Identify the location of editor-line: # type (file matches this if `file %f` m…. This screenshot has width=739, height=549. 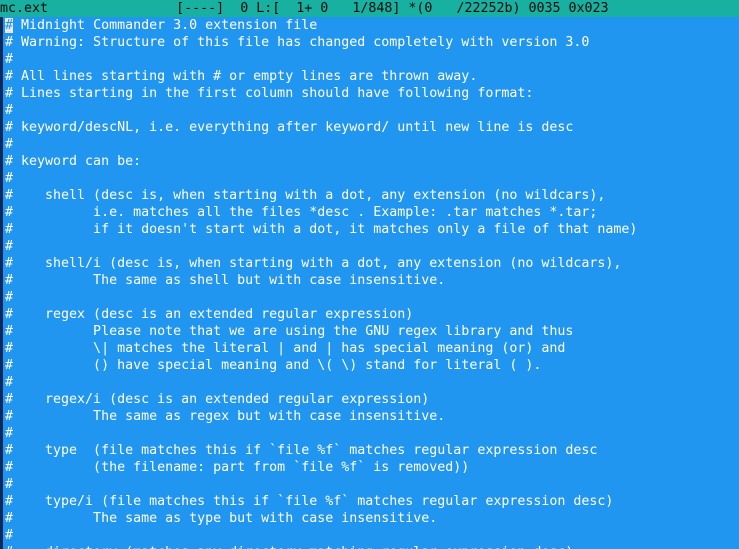
(372, 450).